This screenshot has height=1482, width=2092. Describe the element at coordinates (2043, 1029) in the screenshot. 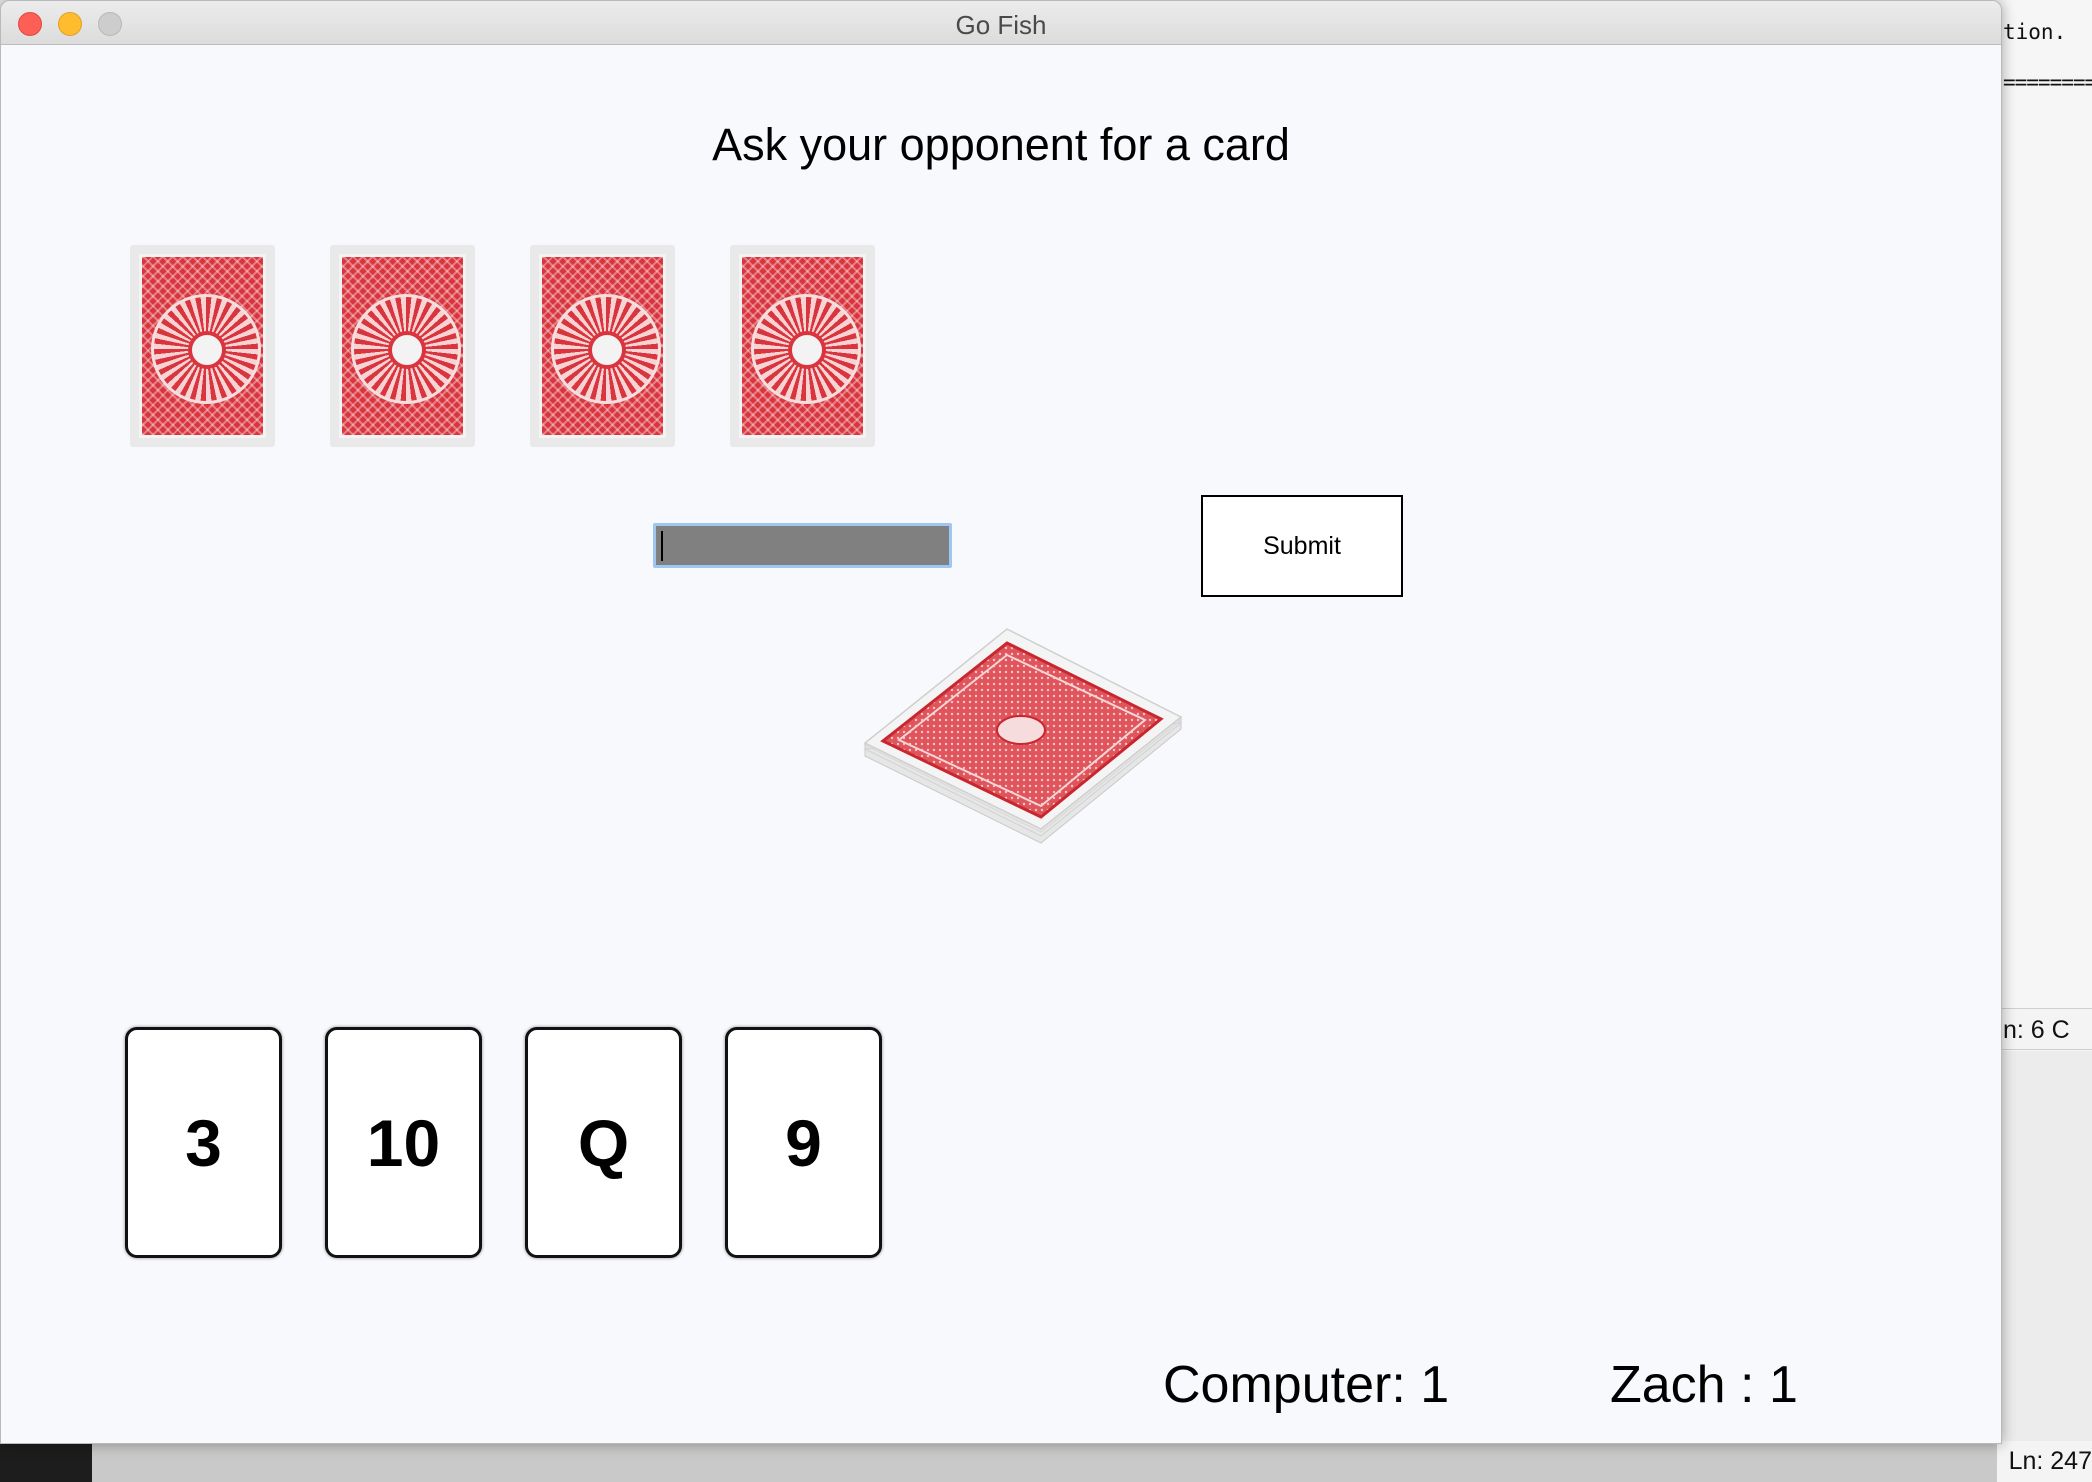

I see `editor-status-bar: n: 6 C` at that location.